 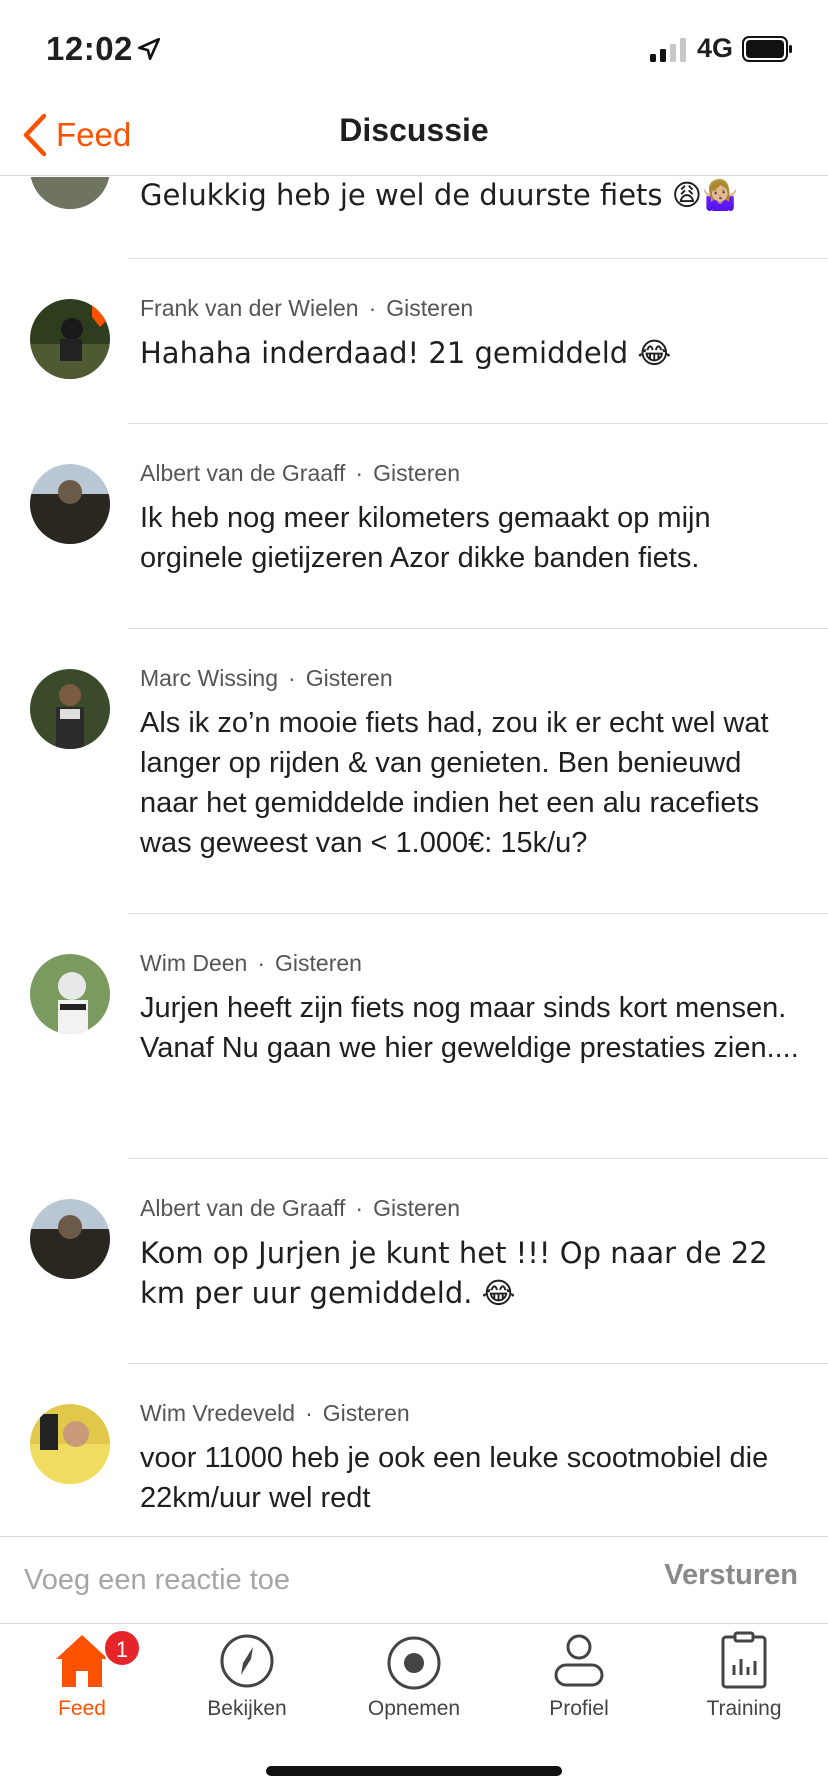 What do you see at coordinates (193, 963) in the screenshot?
I see `comment-author: Wim Deen` at bounding box center [193, 963].